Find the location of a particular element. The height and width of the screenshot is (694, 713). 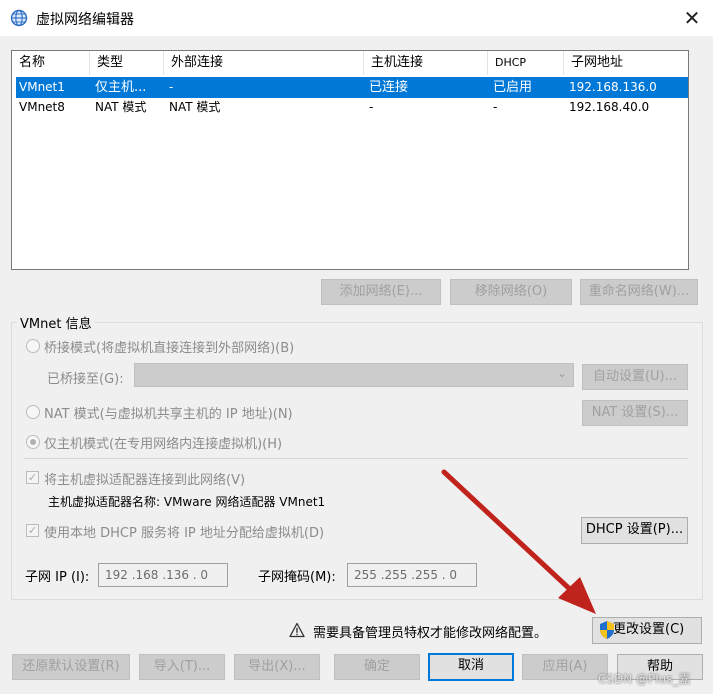

column-header-name: 名称 is located at coordinates (51, 63).